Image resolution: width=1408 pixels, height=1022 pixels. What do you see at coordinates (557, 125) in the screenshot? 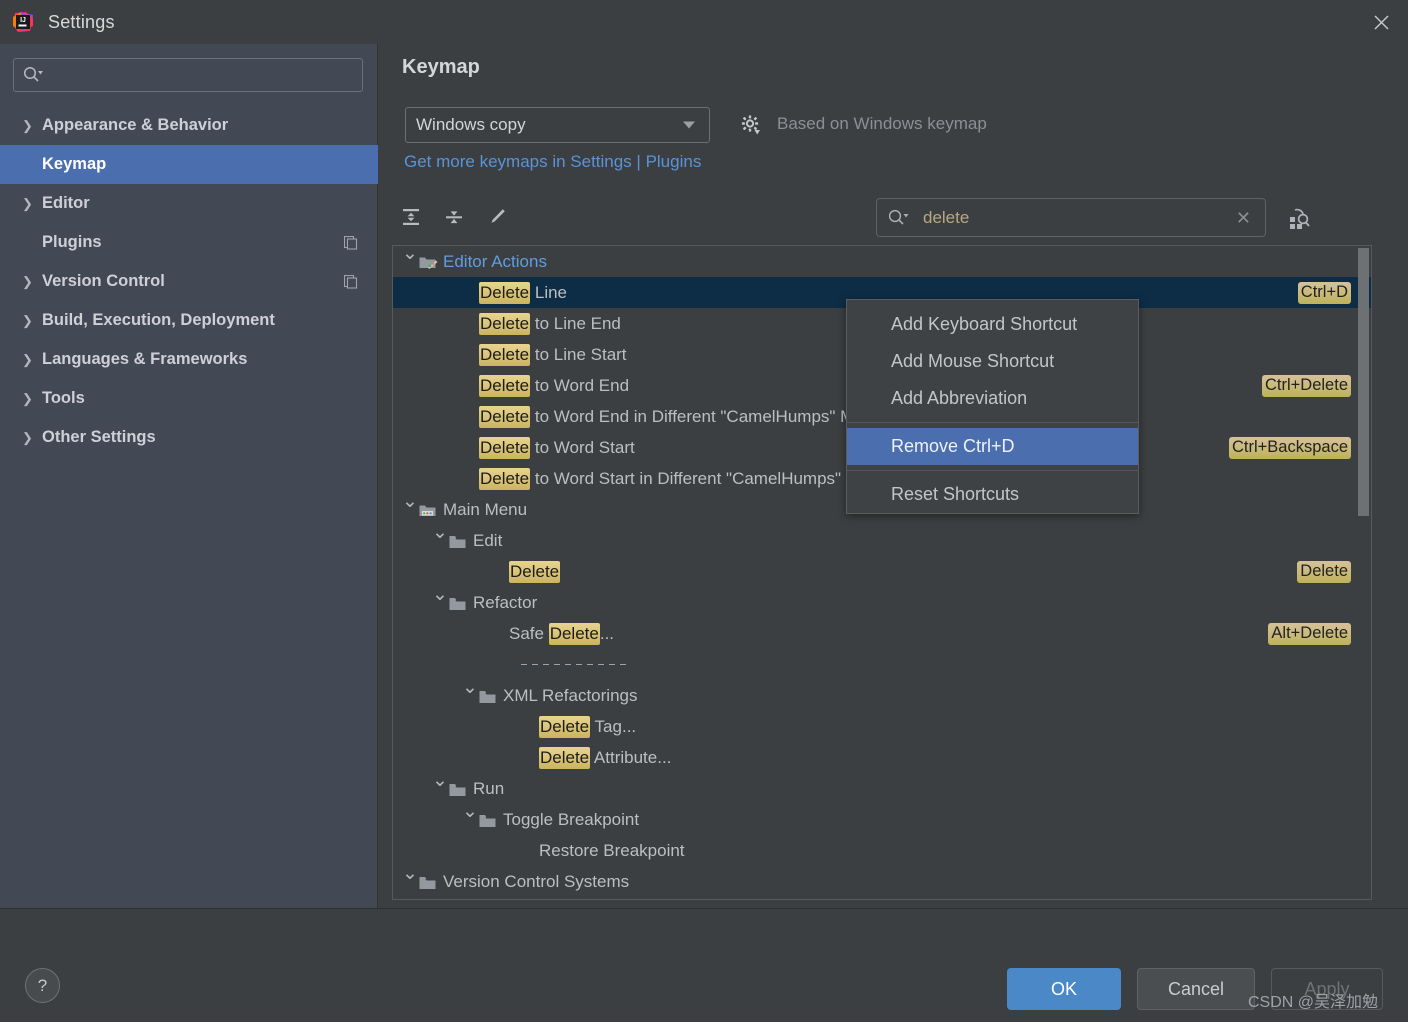
I see `keymap-select: Windows copy` at bounding box center [557, 125].